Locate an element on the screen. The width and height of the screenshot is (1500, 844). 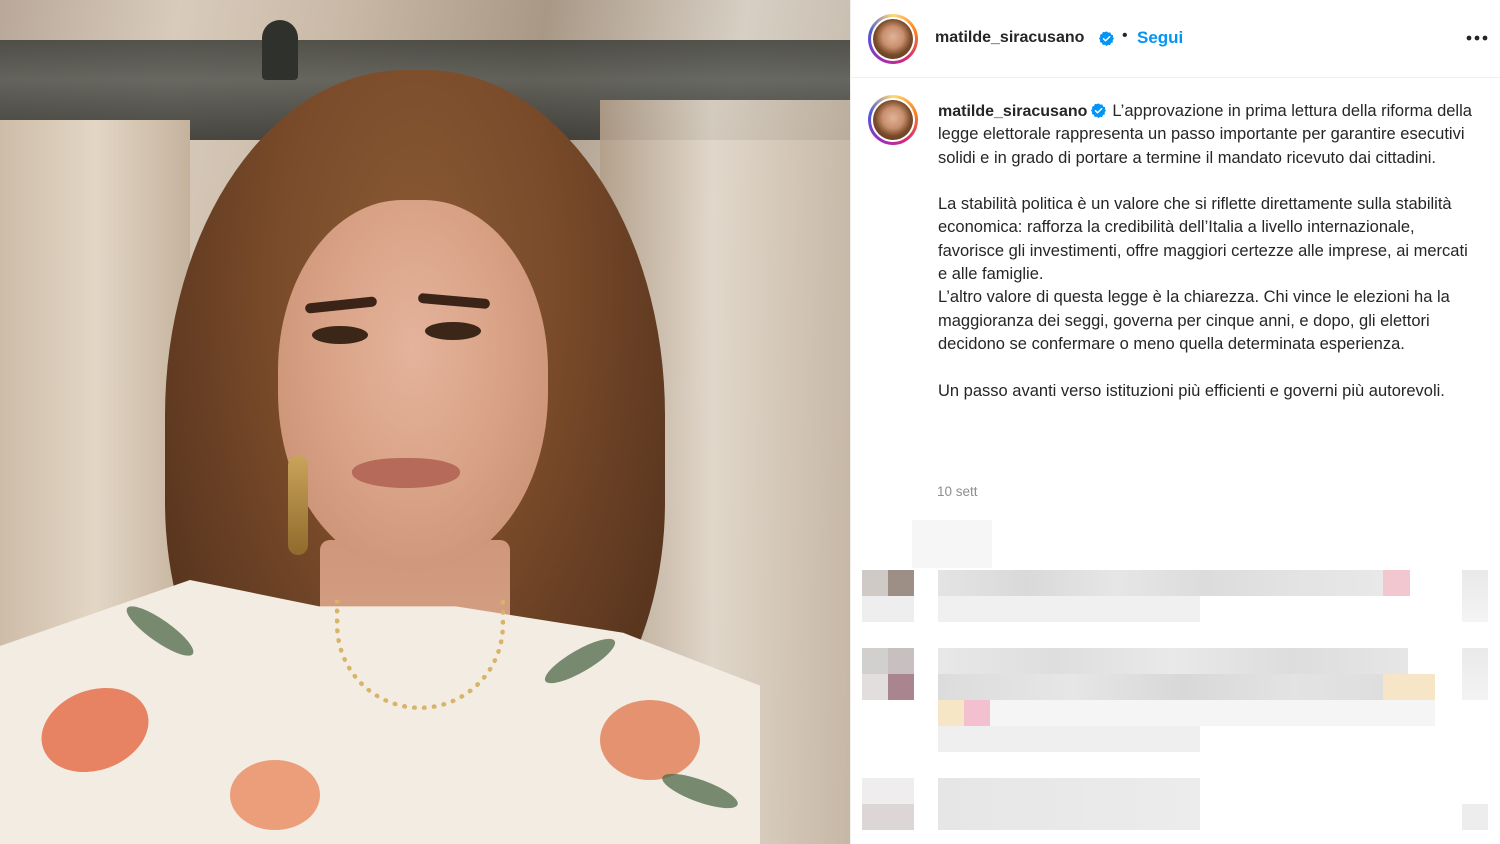
photo-background-post is located at coordinates (280, 50).